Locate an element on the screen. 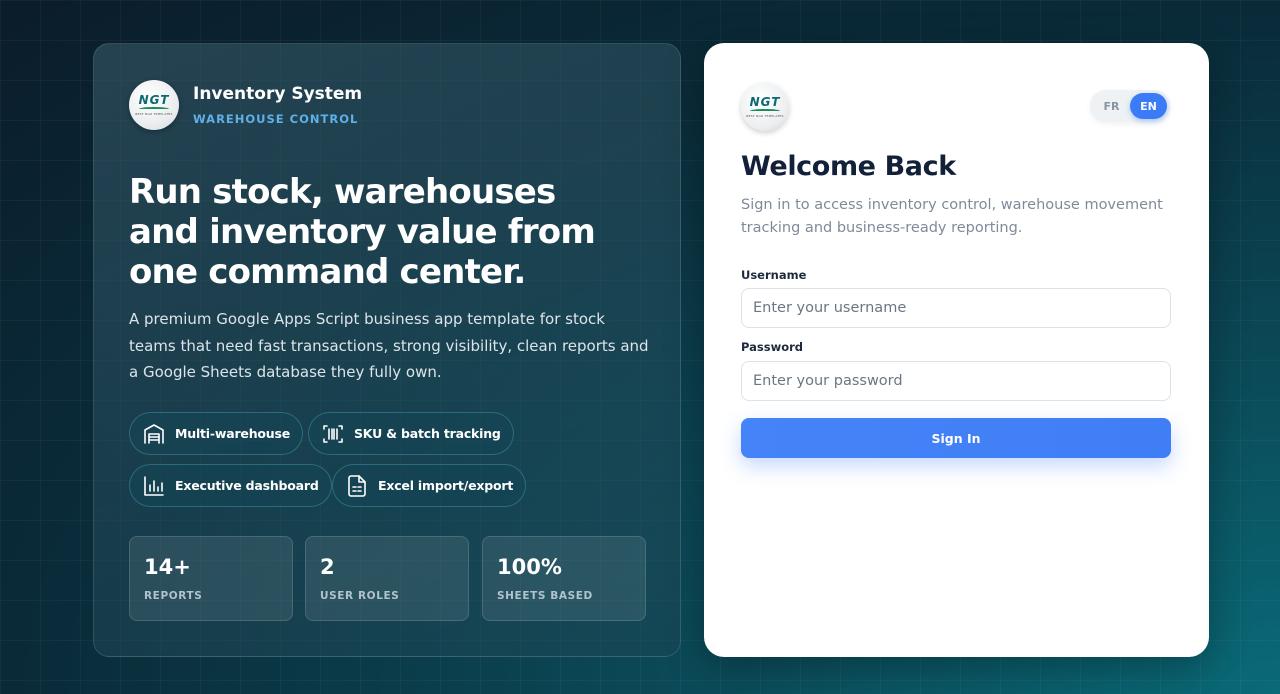 The height and width of the screenshot is (694, 1280). feature-label: Multi-warehouse is located at coordinates (232, 433).